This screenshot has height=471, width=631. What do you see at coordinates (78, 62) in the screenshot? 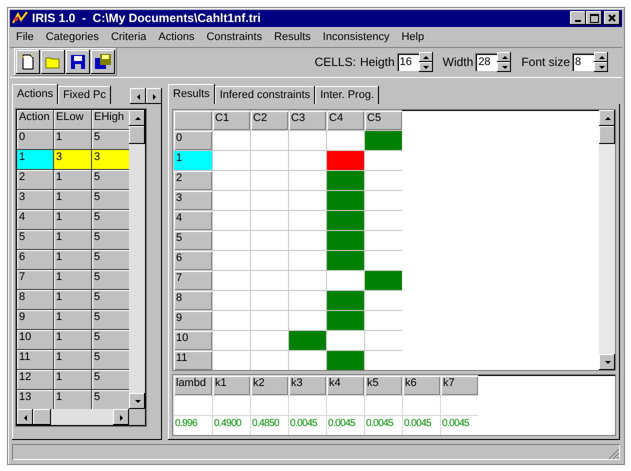
I see `save-button` at bounding box center [78, 62].